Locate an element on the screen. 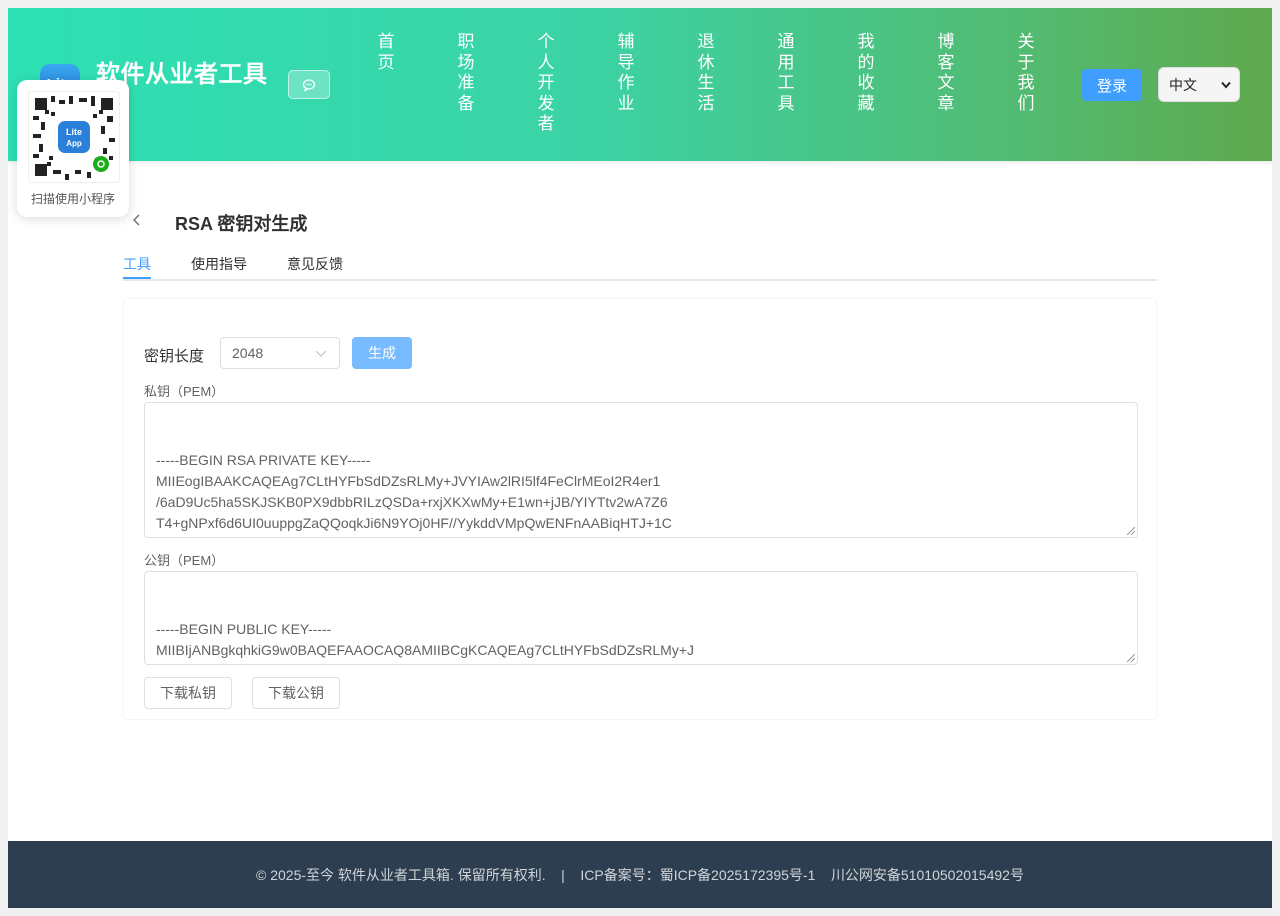  download-public-button: 下载公钥 is located at coordinates (296, 693).